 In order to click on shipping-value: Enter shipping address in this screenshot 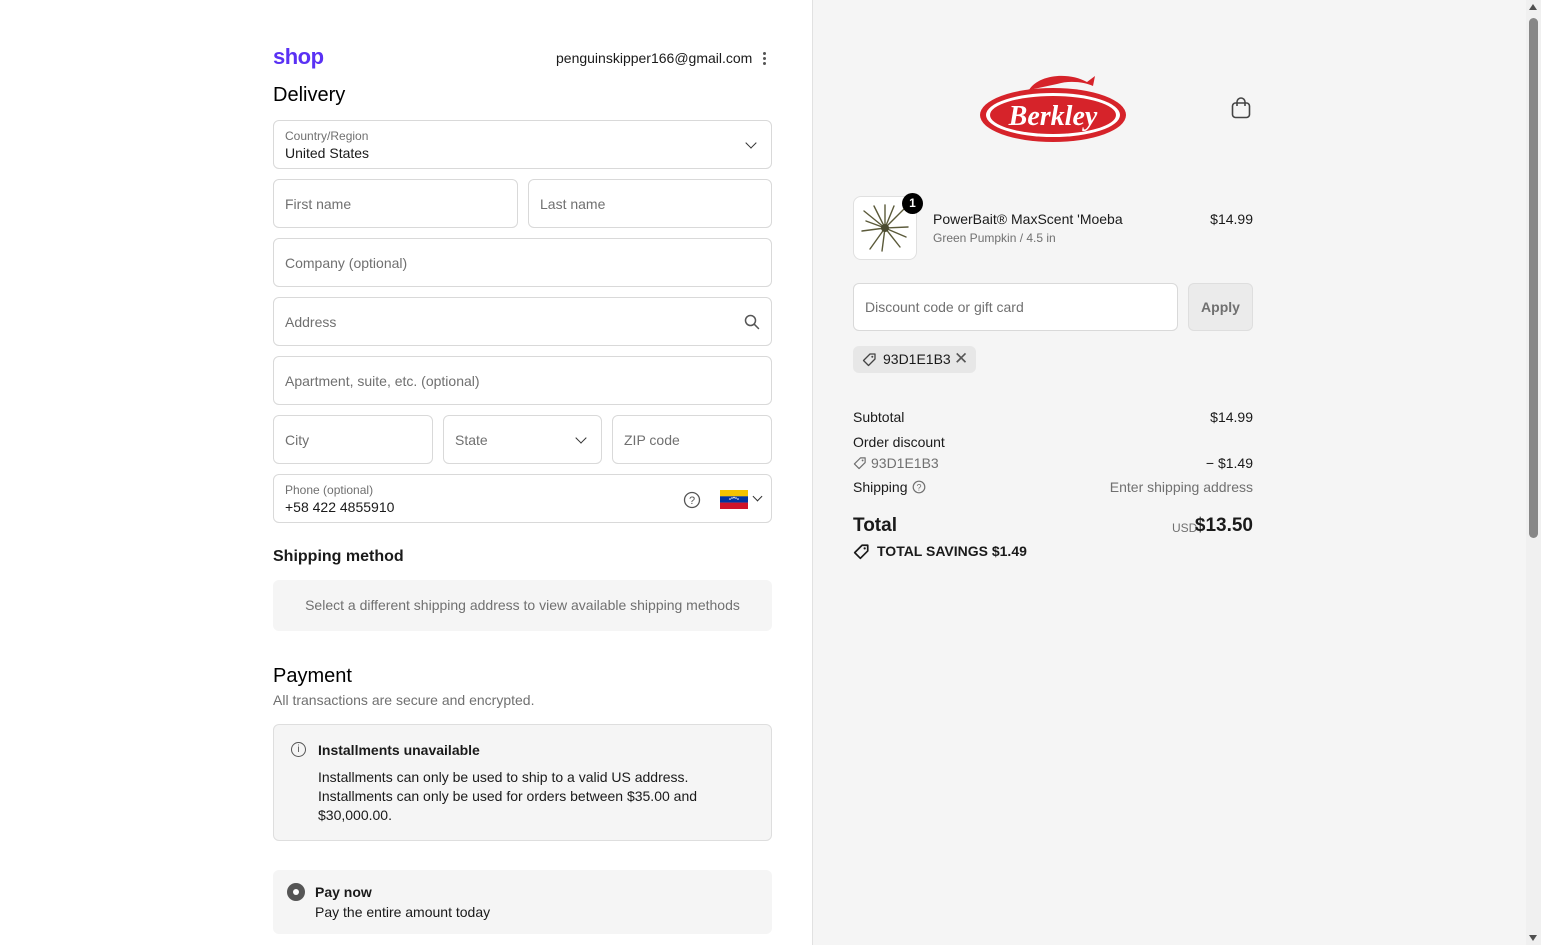, I will do `click(1181, 487)`.